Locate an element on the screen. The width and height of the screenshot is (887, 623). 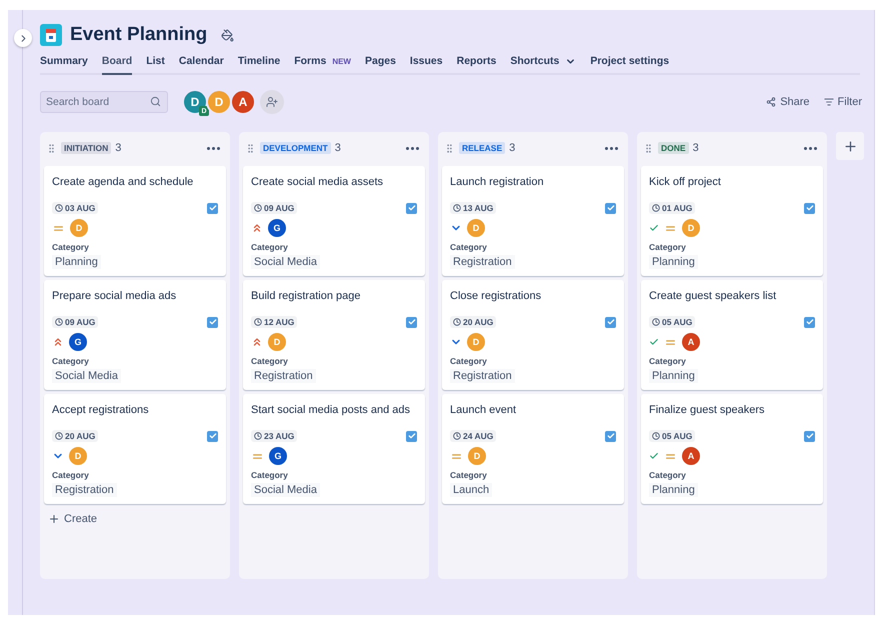
task-card: Accept registrations 20 AUG D Category Registration is located at coordinates (135, 449).